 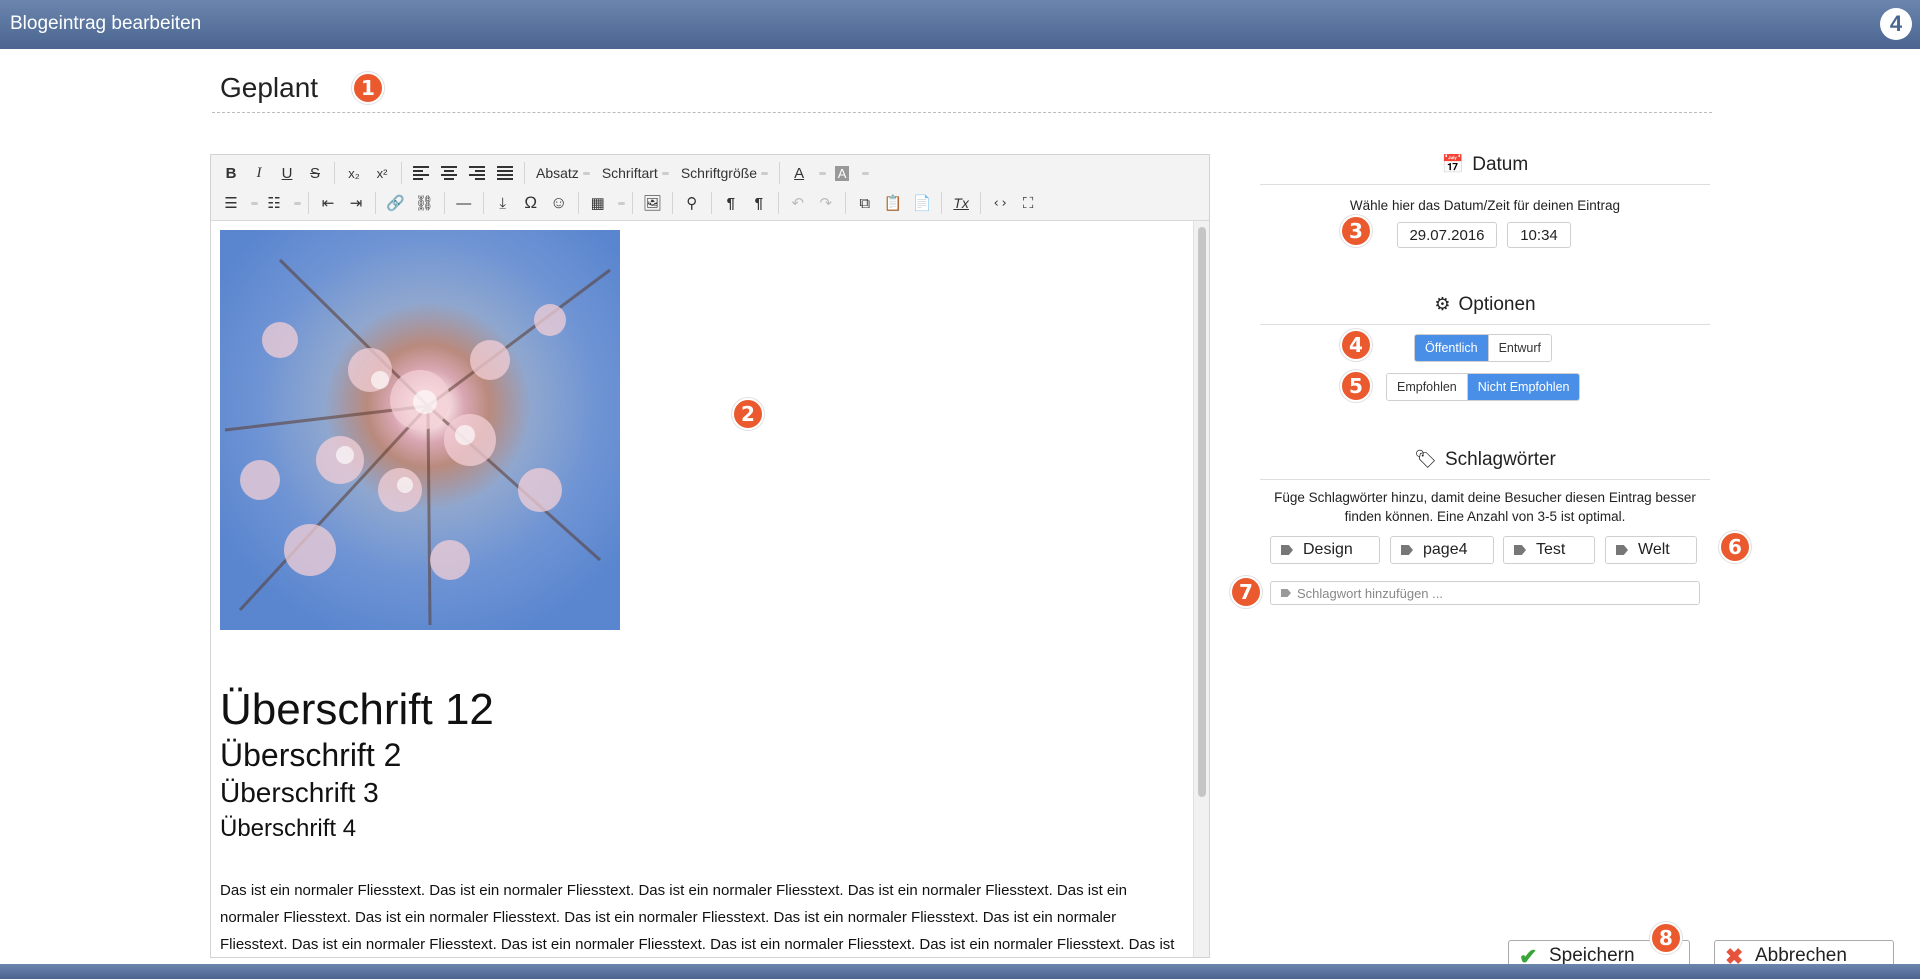 What do you see at coordinates (961, 203) in the screenshot?
I see `clear-format-button: Tx` at bounding box center [961, 203].